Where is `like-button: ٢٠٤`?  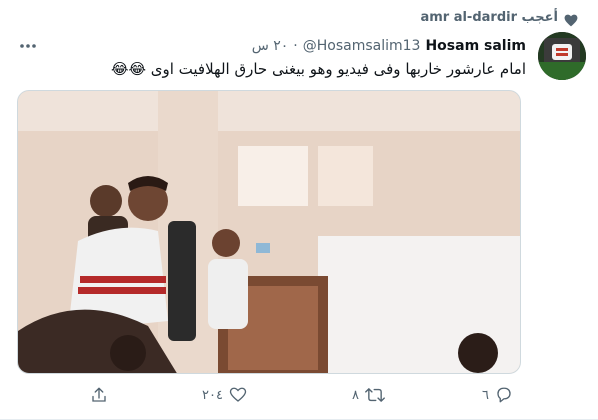
like-button: ٢٠٤ is located at coordinates (224, 395).